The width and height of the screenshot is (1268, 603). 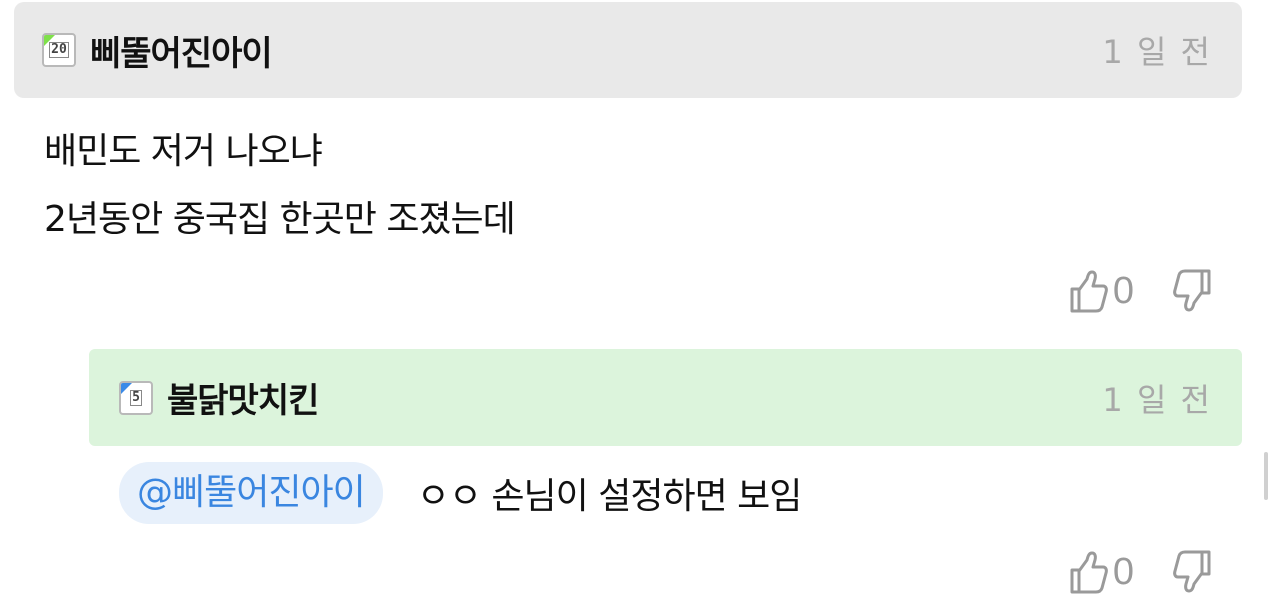 What do you see at coordinates (181, 50) in the screenshot?
I see `comment-author: 삐뚤어진아이` at bounding box center [181, 50].